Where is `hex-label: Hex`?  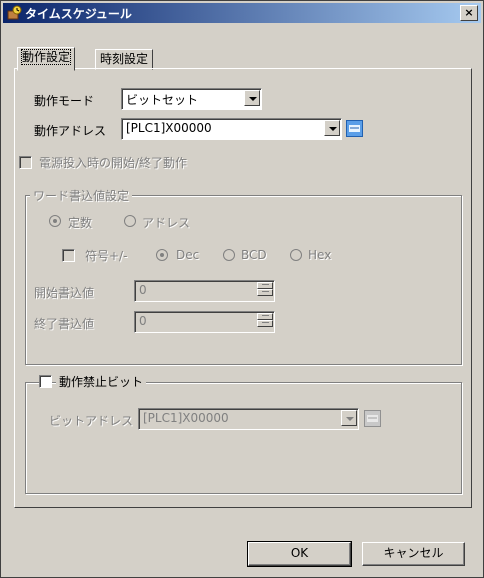
hex-label: Hex is located at coordinates (320, 255).